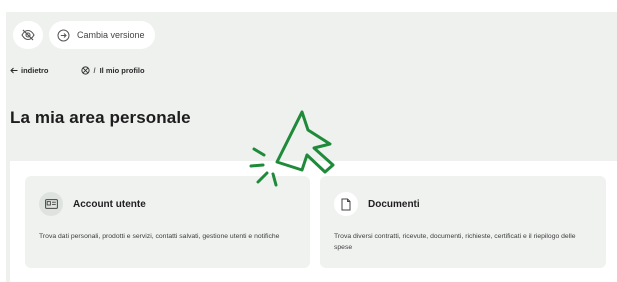 The height and width of the screenshot is (282, 617). I want to click on arrow-left-icon, so click(14, 70).